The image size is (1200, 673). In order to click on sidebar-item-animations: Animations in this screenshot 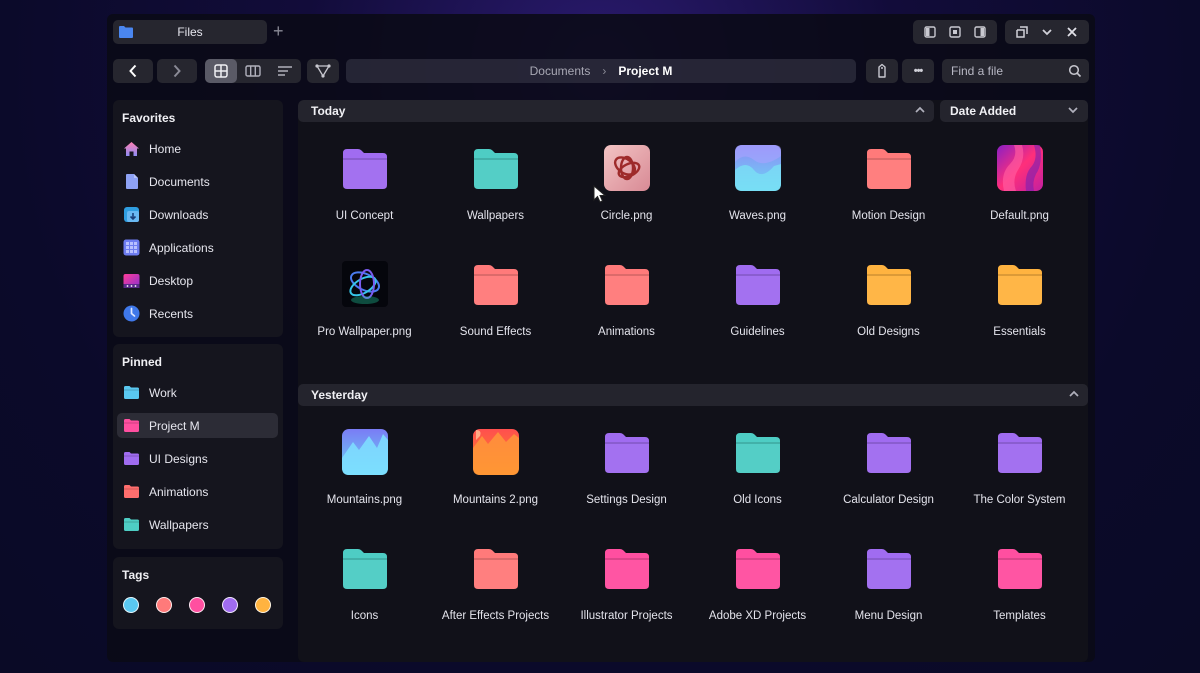, I will do `click(197, 491)`.